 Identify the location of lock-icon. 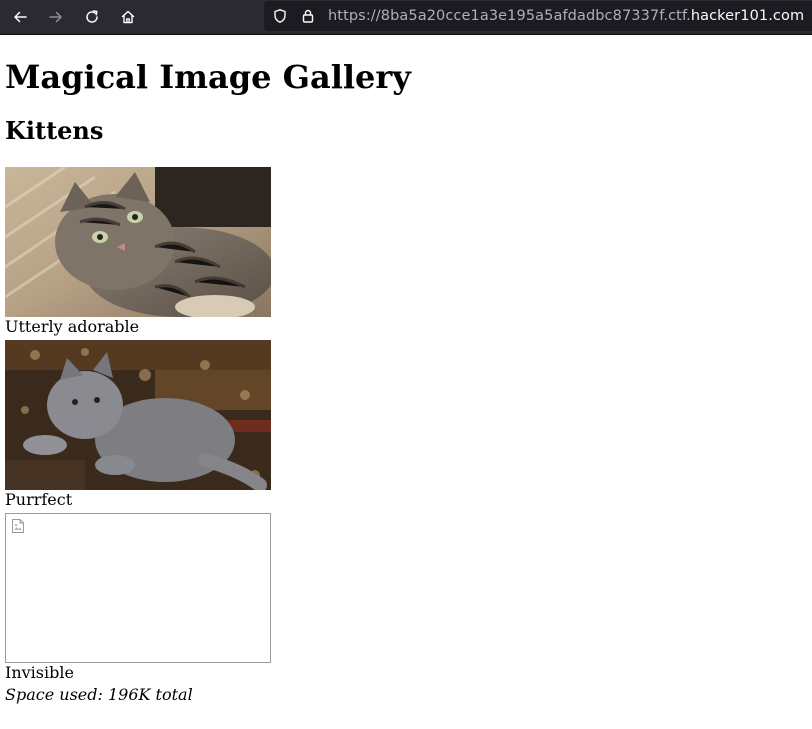
(308, 16).